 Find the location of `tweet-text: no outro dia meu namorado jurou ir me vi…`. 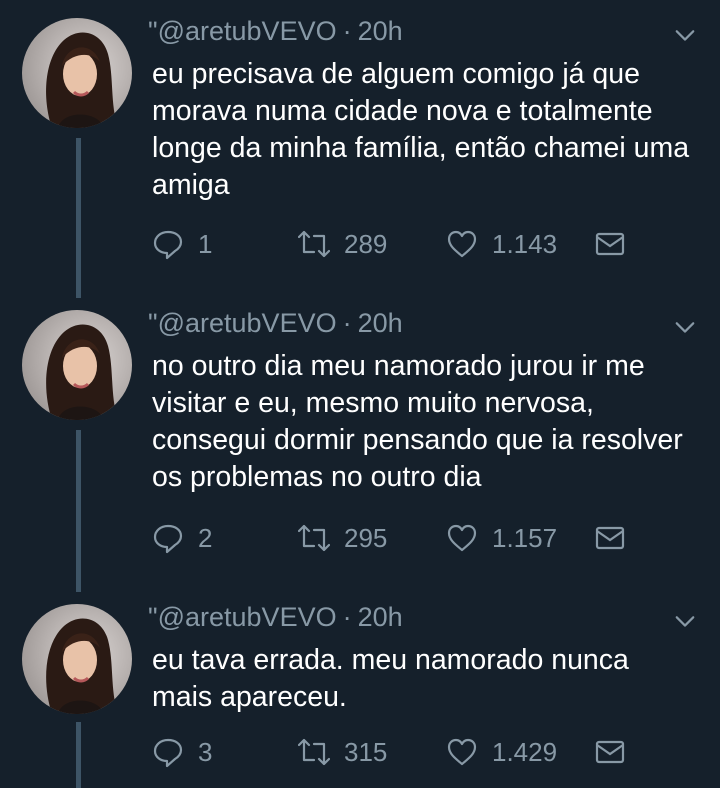

tweet-text: no outro dia meu namorado jurou ir me vi… is located at coordinates (417, 421).